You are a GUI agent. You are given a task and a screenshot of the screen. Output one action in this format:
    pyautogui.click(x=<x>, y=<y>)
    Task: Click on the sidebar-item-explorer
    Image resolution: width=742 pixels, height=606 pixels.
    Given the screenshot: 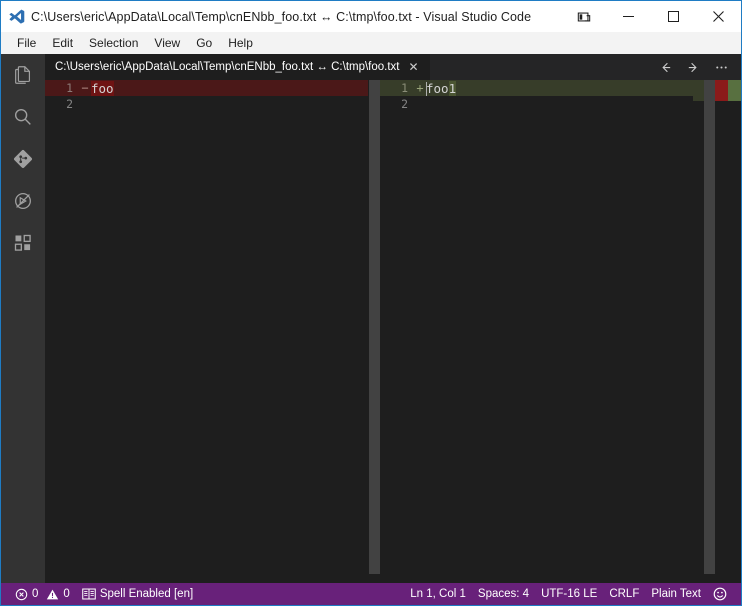 What is the action you would take?
    pyautogui.click(x=23, y=75)
    